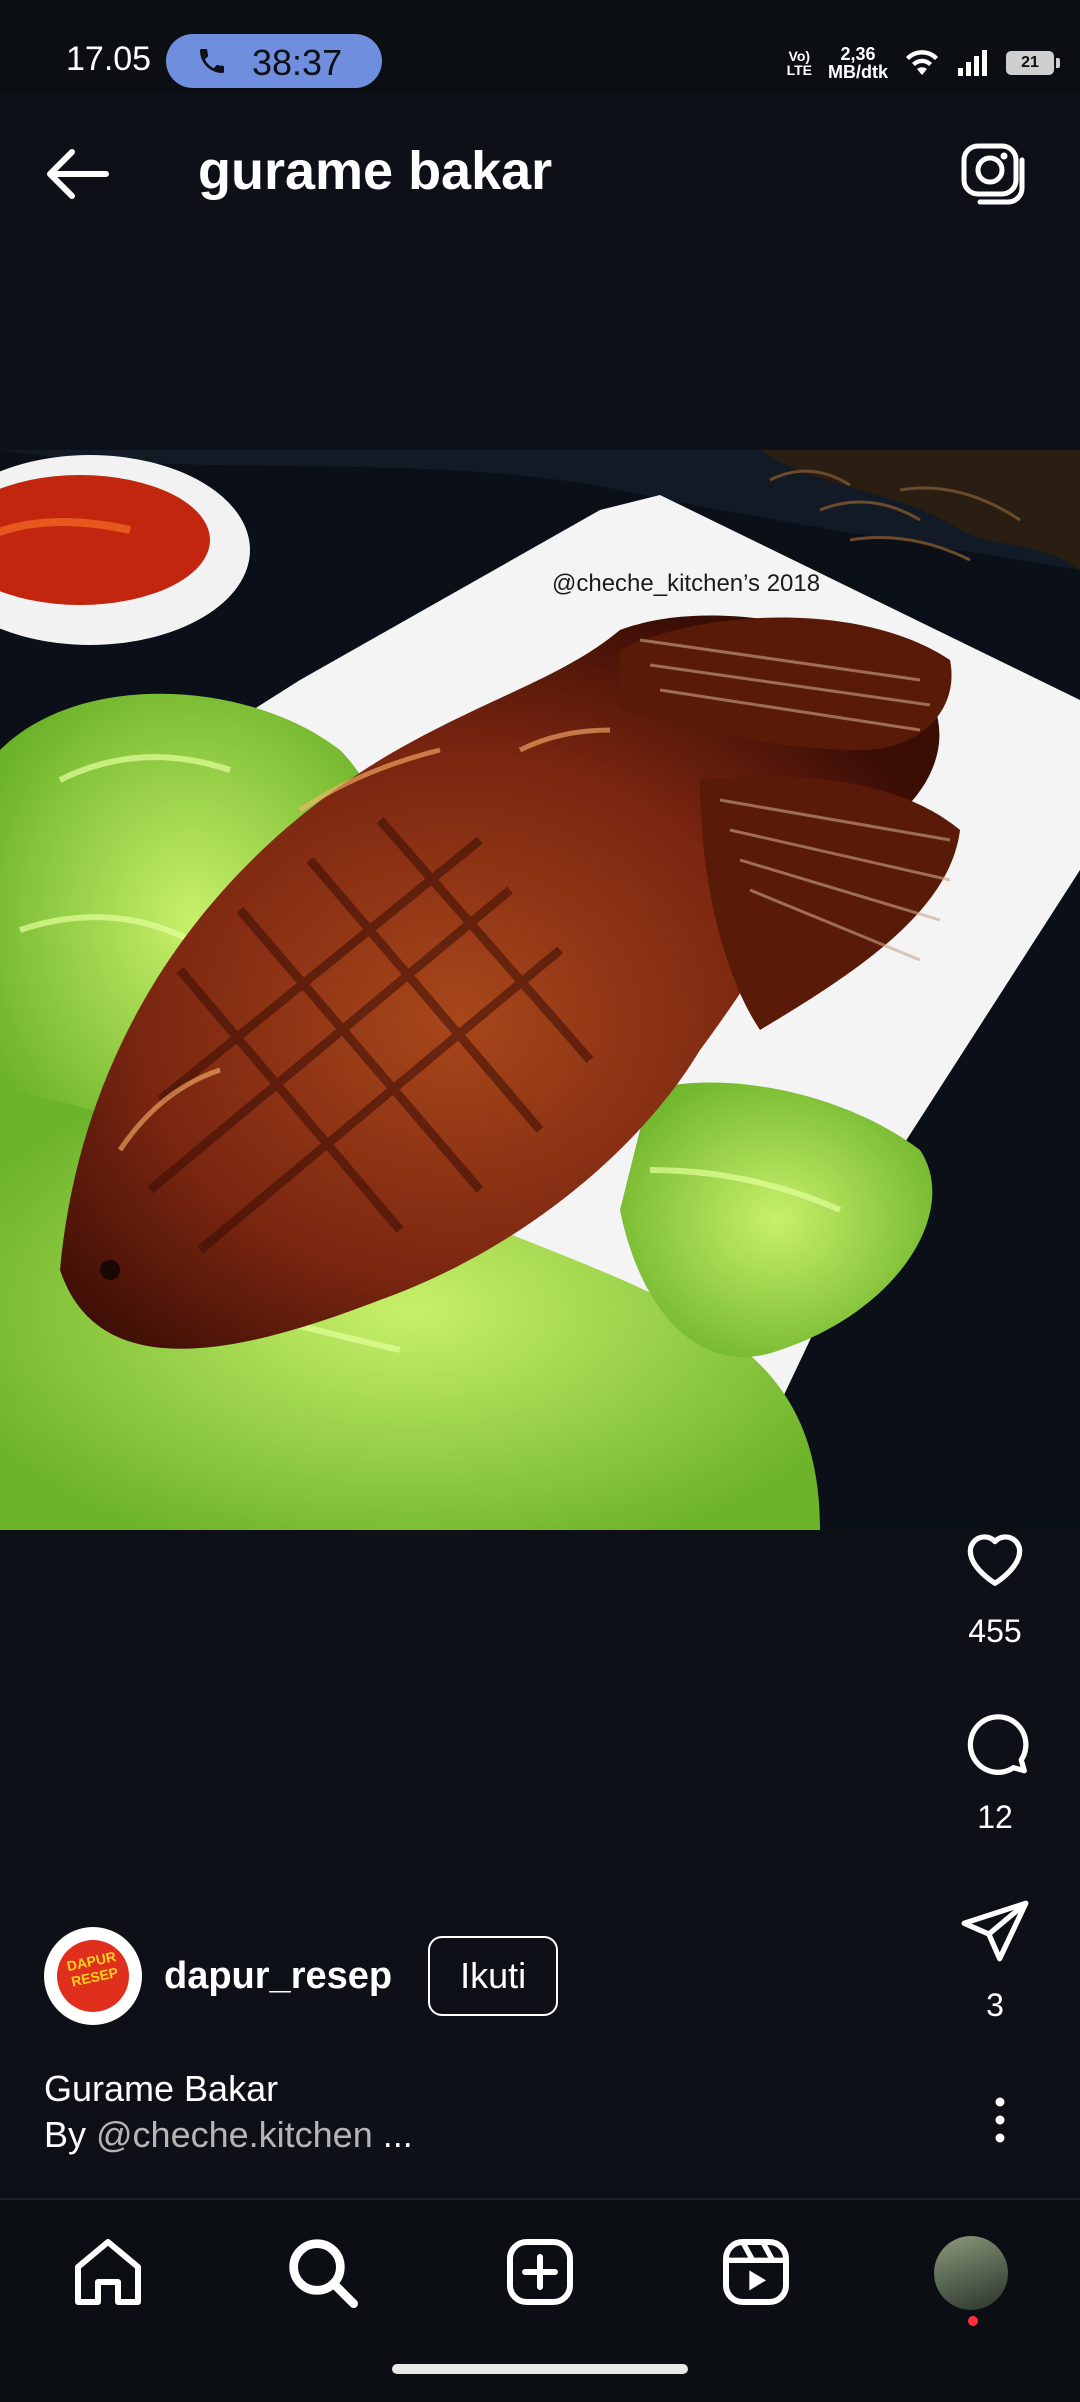  I want to click on share-count: 3, so click(995, 2005).